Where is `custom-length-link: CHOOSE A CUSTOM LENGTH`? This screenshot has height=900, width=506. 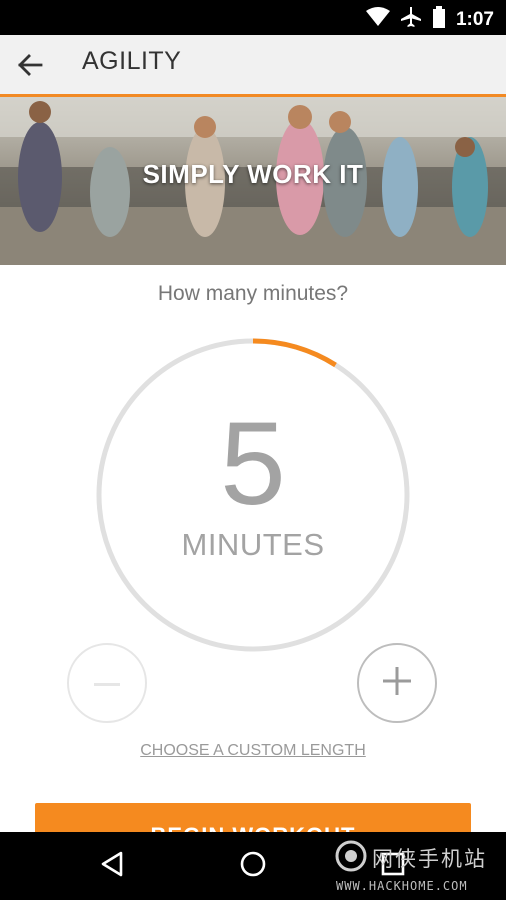 custom-length-link: CHOOSE A CUSTOM LENGTH is located at coordinates (253, 751).